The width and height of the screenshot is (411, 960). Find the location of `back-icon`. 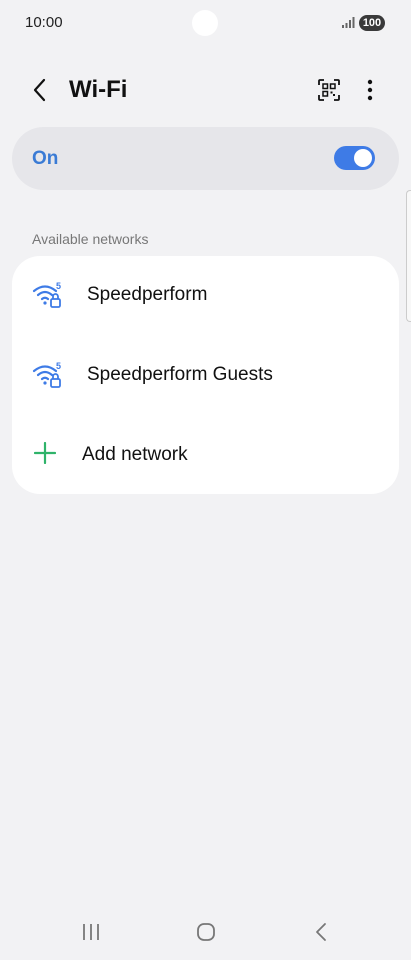

back-icon is located at coordinates (321, 932).